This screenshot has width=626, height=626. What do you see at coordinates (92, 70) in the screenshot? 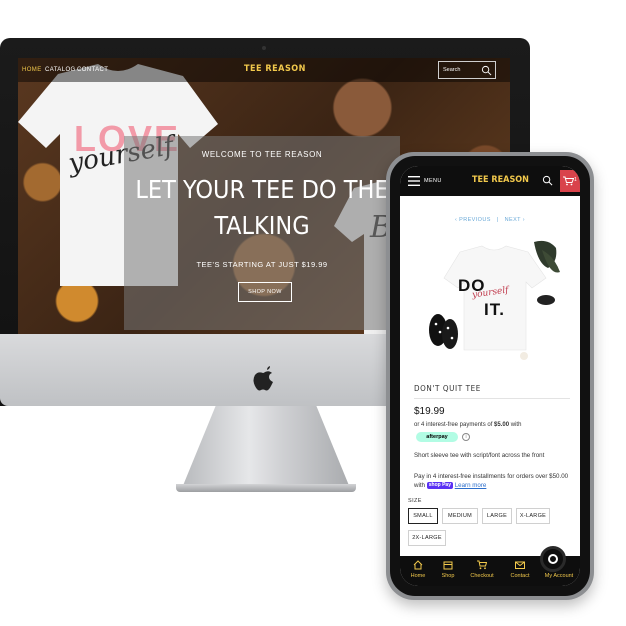
I see `nav-contact-link: CONTACT` at bounding box center [92, 70].